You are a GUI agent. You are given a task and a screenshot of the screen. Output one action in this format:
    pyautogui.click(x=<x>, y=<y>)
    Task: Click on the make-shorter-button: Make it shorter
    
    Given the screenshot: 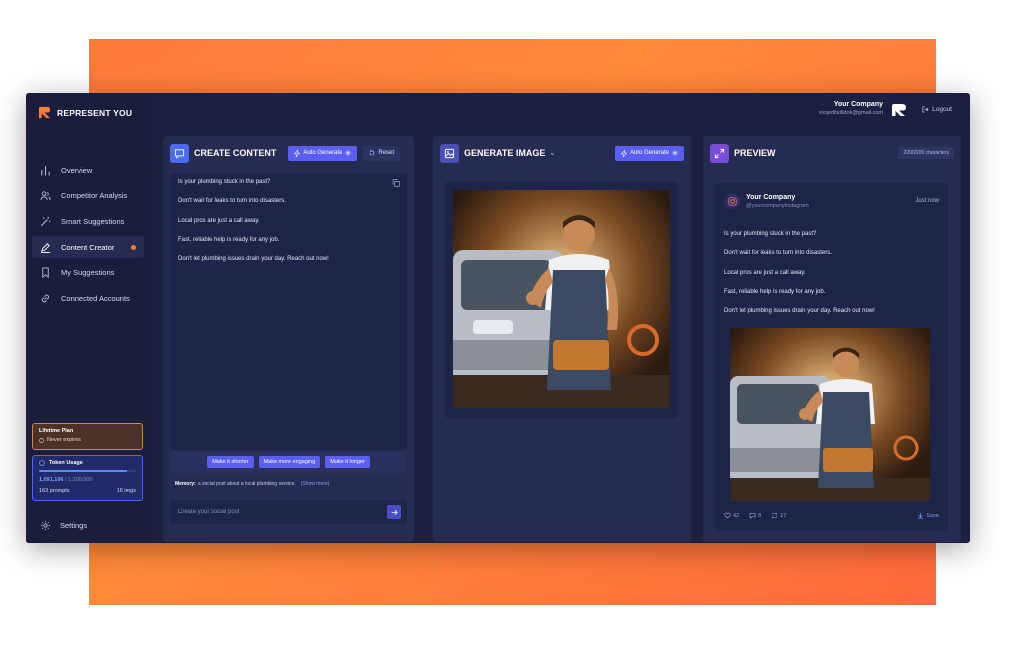 What is the action you would take?
    pyautogui.click(x=230, y=462)
    